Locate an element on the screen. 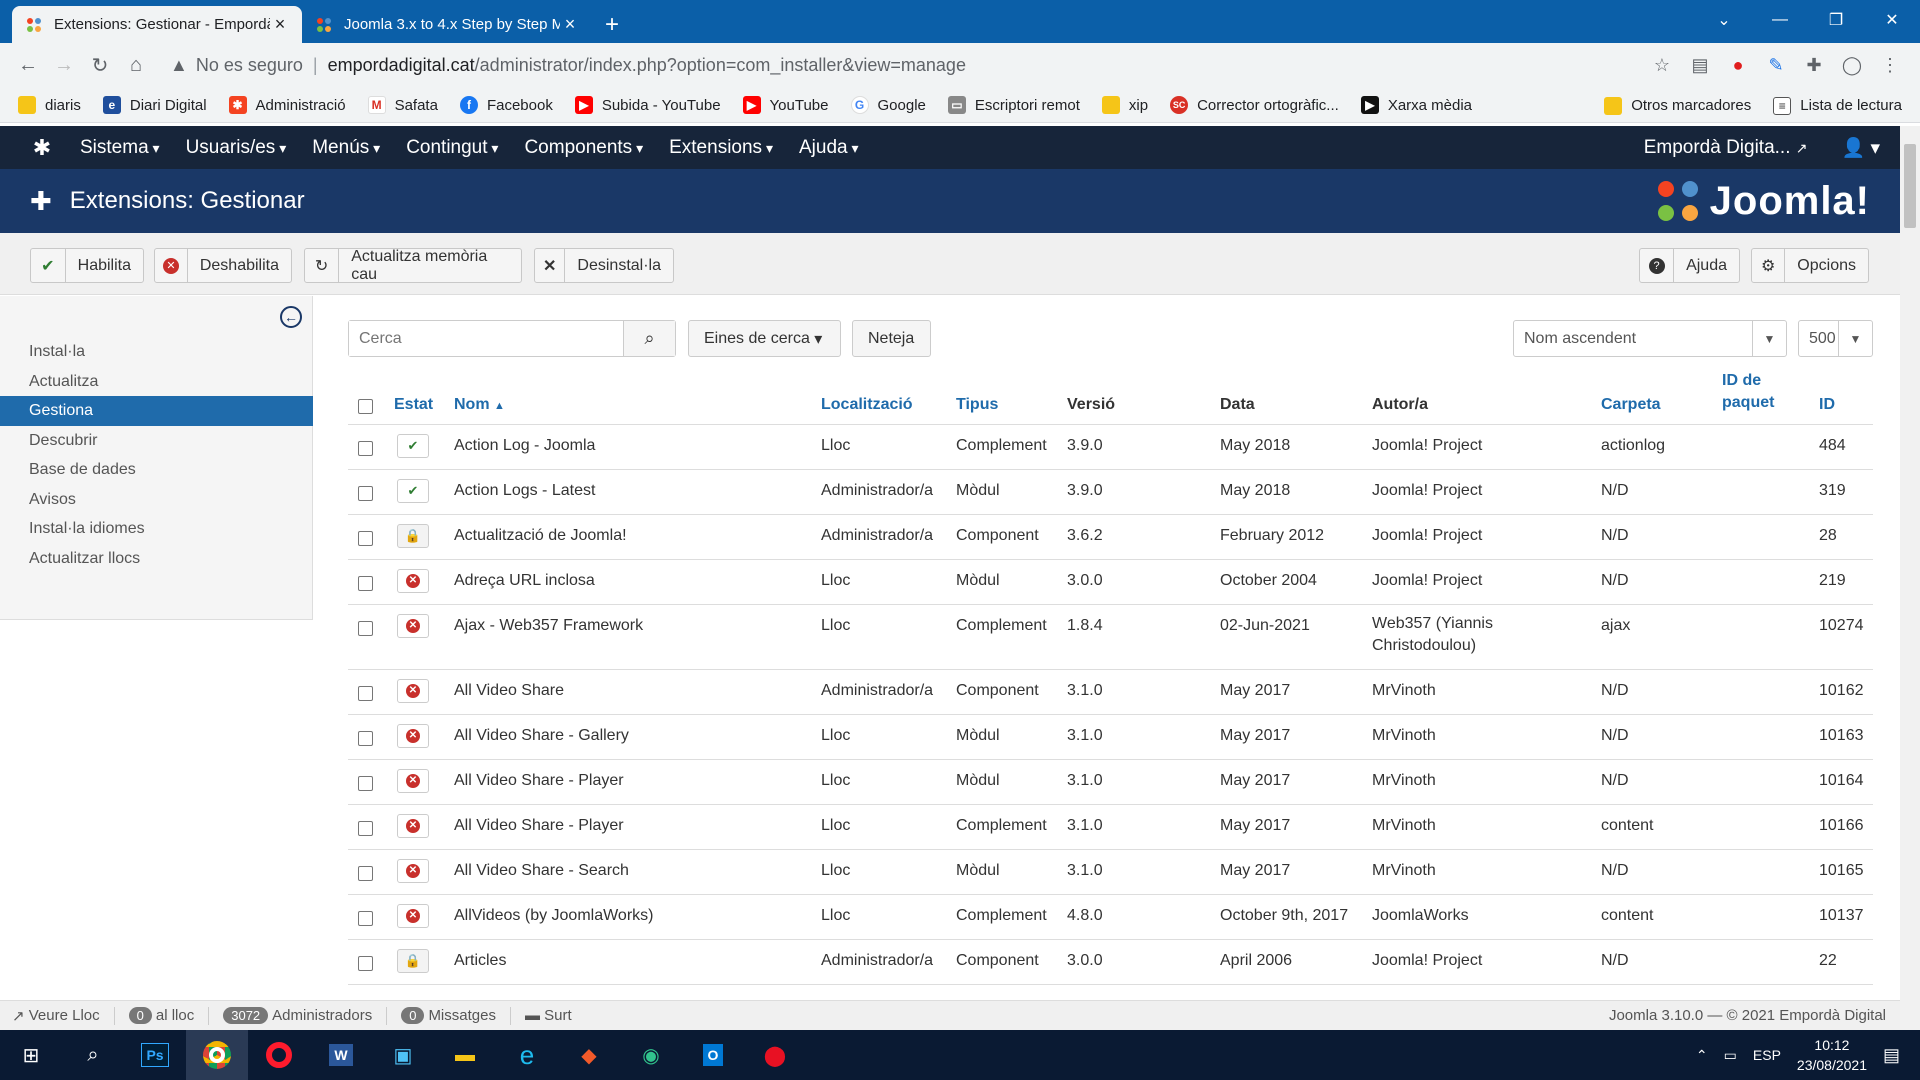 This screenshot has width=1920, height=1080. sidebar-item-database: Base de dades is located at coordinates (156, 470).